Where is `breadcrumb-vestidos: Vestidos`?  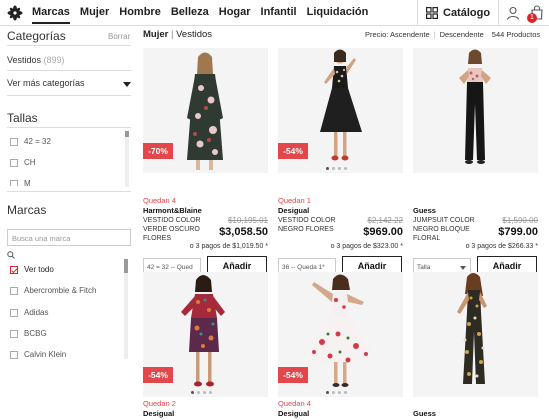
breadcrumb-vestidos: Vestidos is located at coordinates (194, 34).